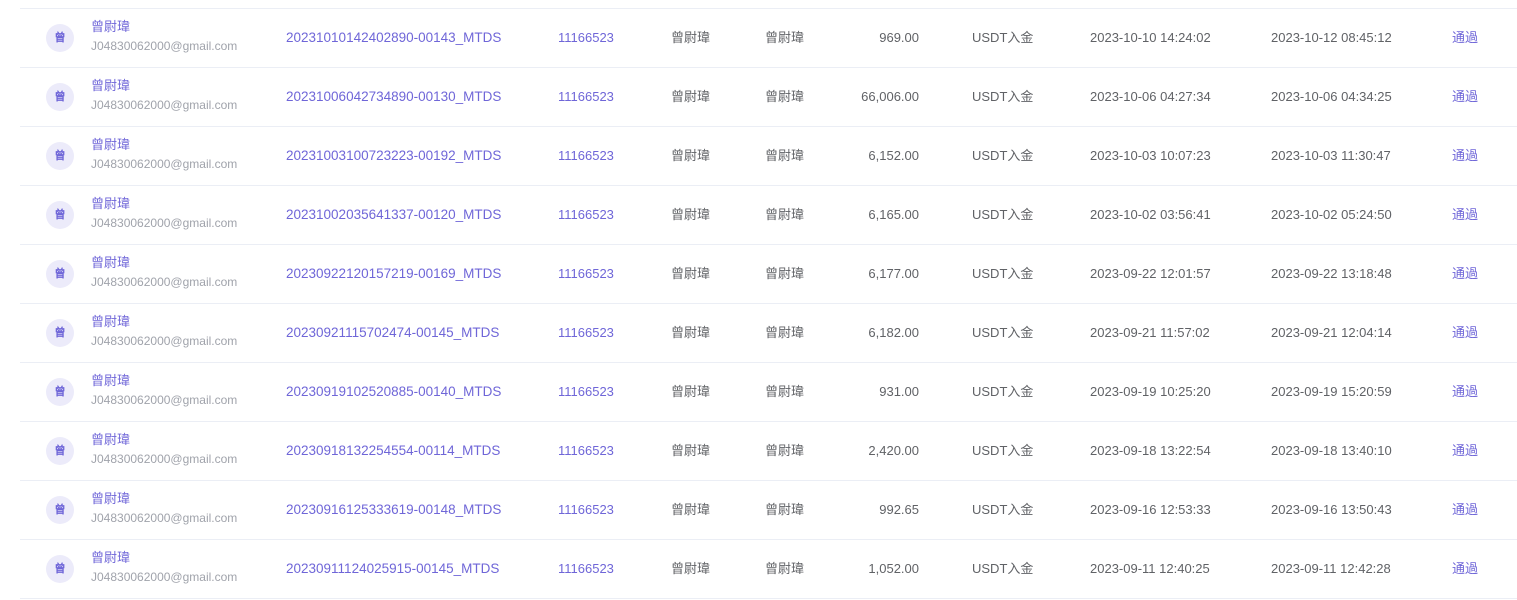 This screenshot has height=600, width=1517. Describe the element at coordinates (893, 450) in the screenshot. I see `amount: 2,420.00` at that location.